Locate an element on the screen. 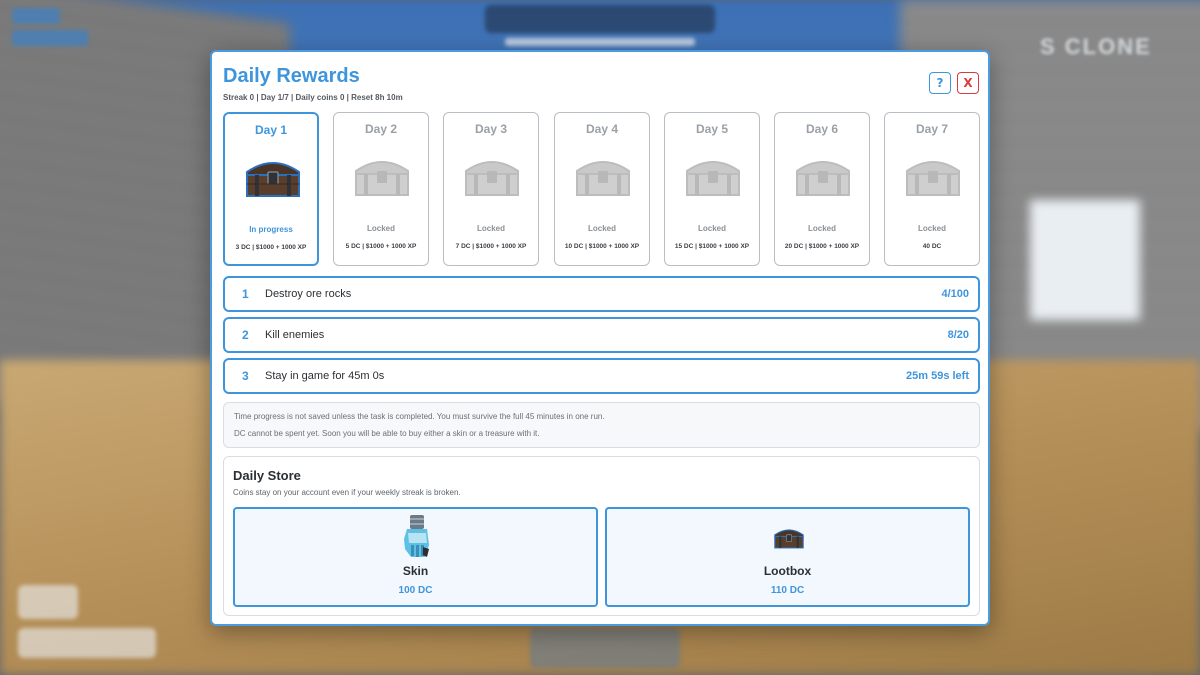 The height and width of the screenshot is (675, 1200). day-label: Day 3 is located at coordinates (491, 129).